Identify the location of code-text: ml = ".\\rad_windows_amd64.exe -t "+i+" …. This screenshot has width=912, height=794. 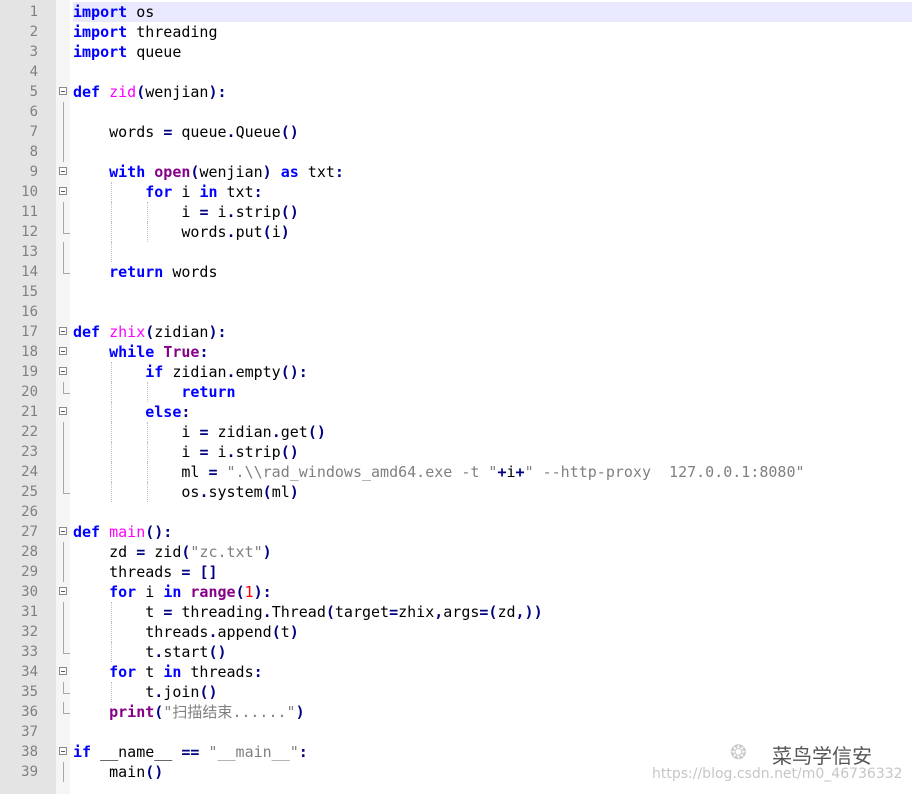
(492, 472).